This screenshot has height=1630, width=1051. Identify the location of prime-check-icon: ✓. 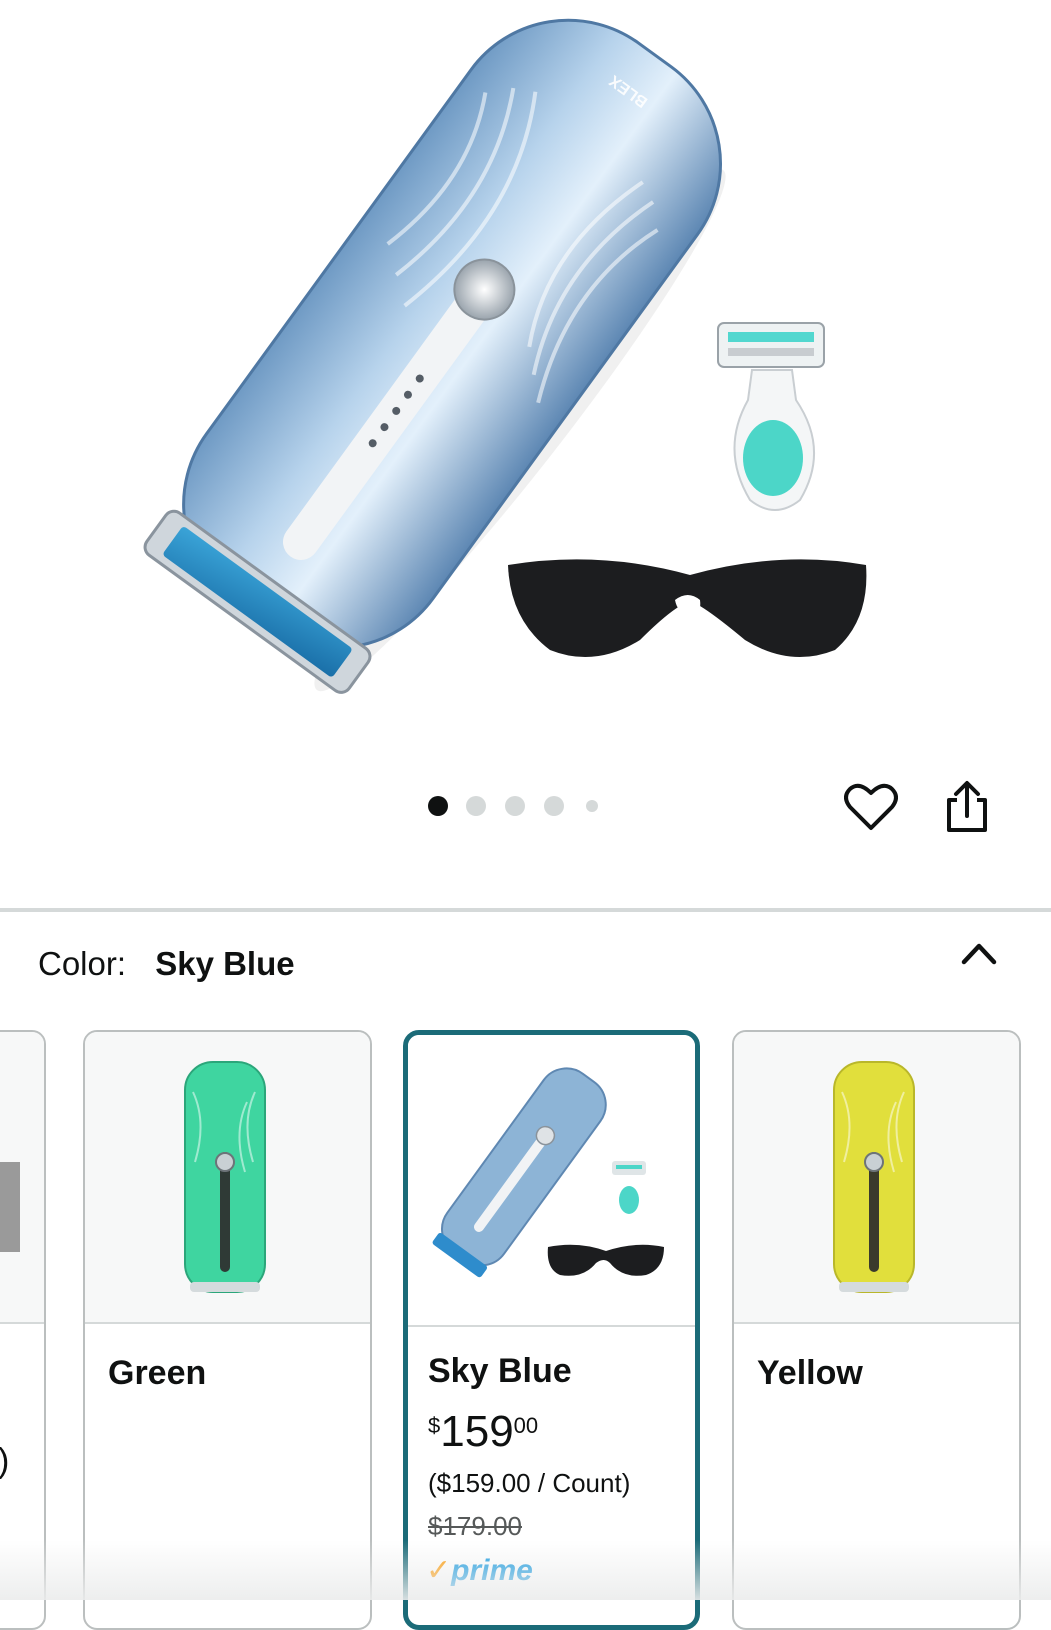
(439, 1570).